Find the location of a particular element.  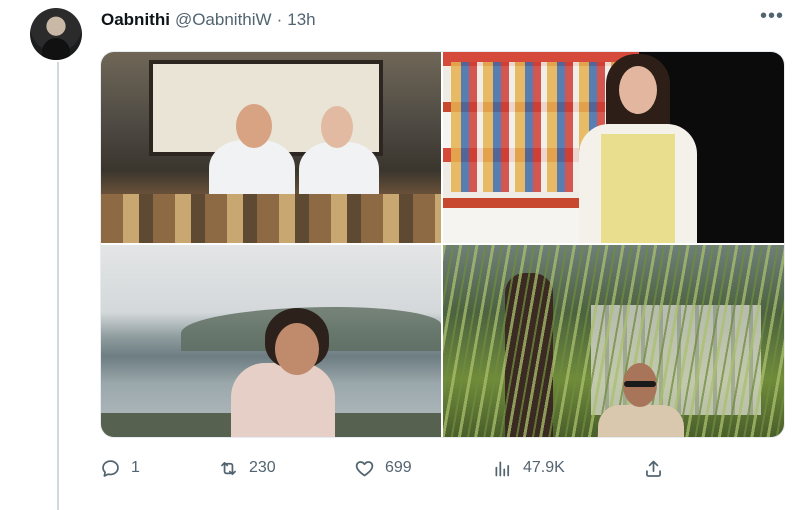

retweet-icon is located at coordinates (228, 468).